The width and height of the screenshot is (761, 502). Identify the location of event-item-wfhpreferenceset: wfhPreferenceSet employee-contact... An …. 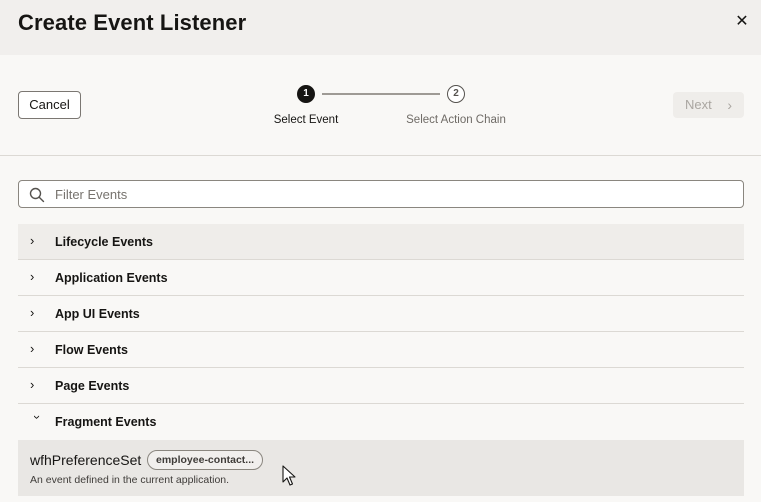
(381, 468).